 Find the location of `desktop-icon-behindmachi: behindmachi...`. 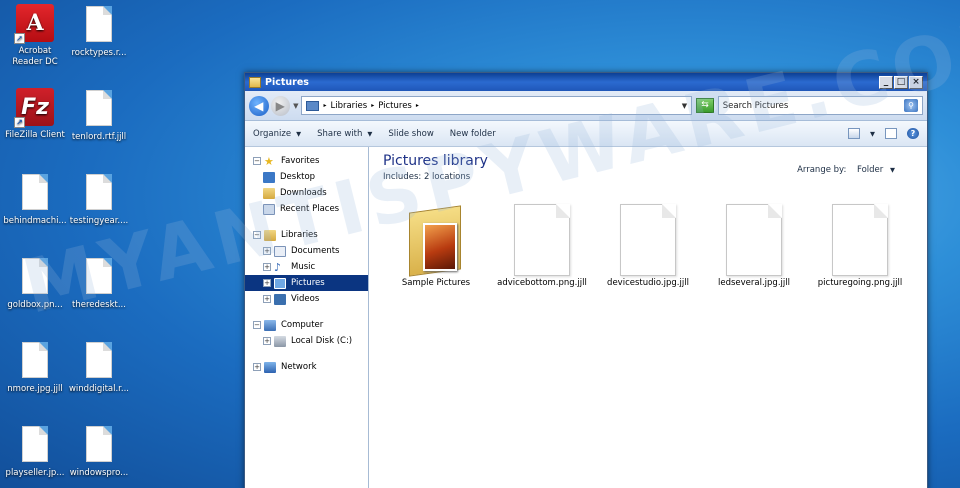

desktop-icon-behindmachi: behindmachi... is located at coordinates (35, 200).